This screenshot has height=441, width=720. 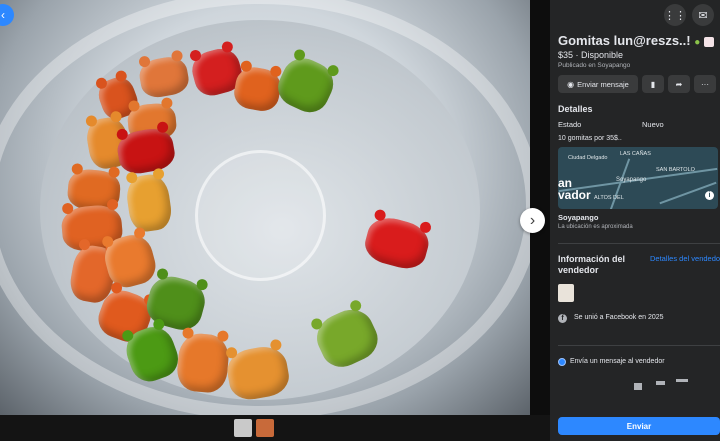 What do you see at coordinates (609, 198) in the screenshot?
I see `map-label: ALTOS DEL` at bounding box center [609, 198].